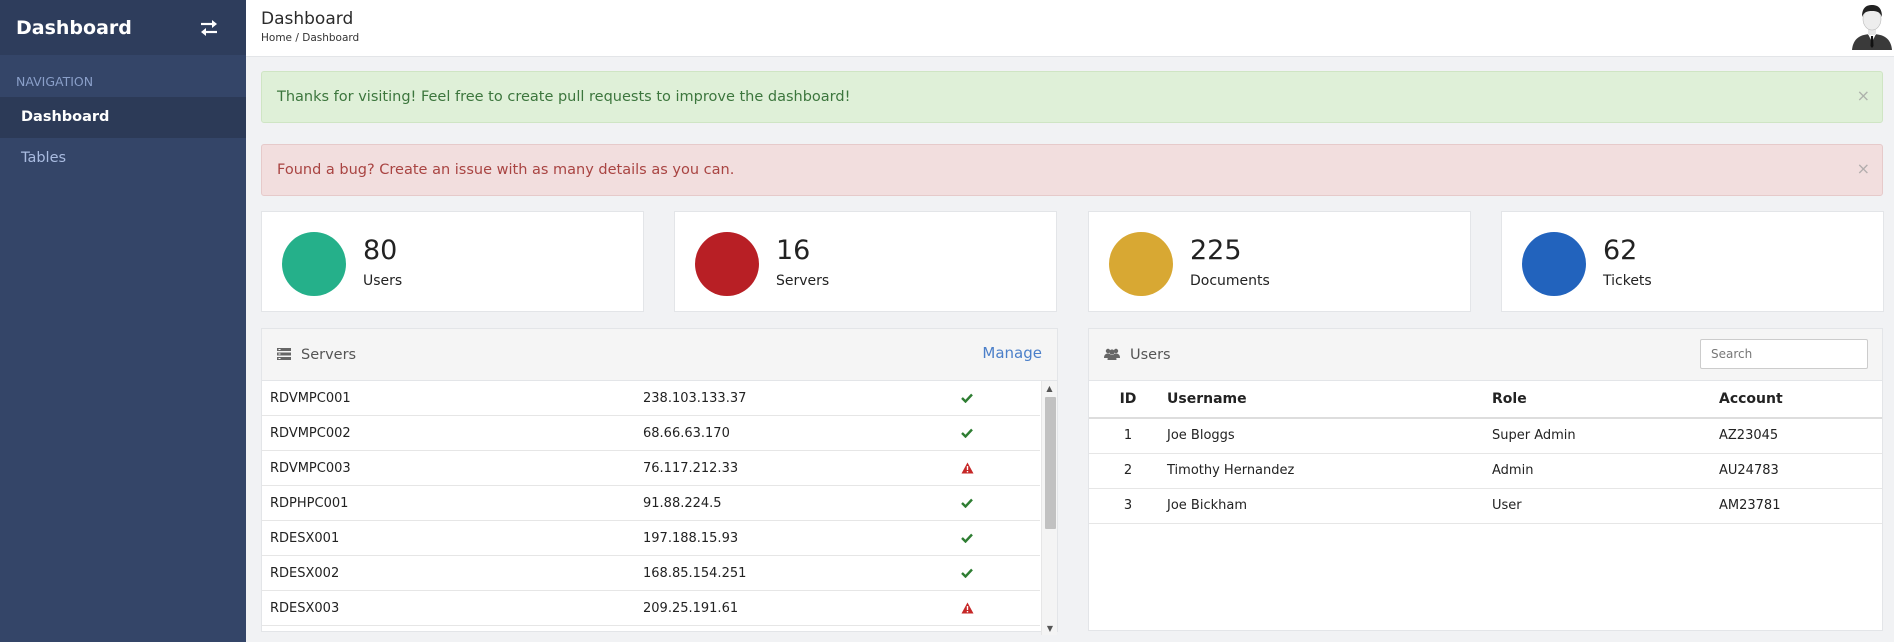 Image resolution: width=1894 pixels, height=642 pixels. What do you see at coordinates (55, 81) in the screenshot?
I see `navigation-label: NAVIGATION` at bounding box center [55, 81].